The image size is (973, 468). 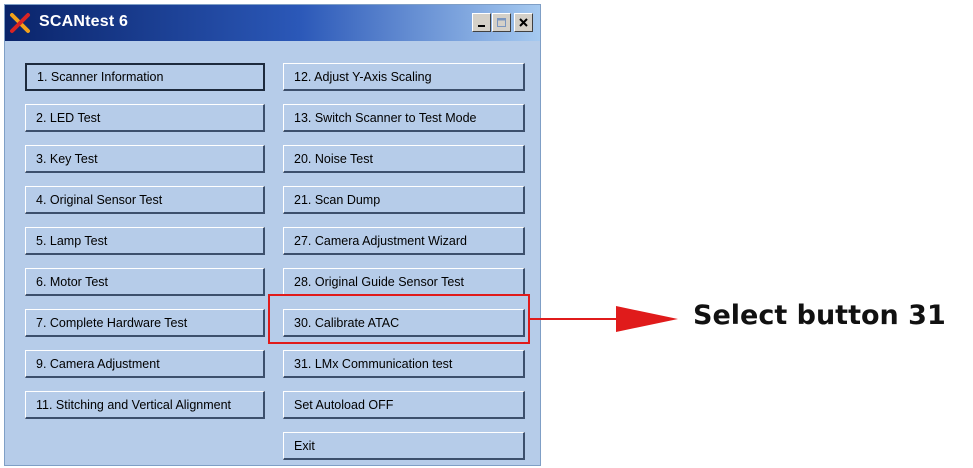 What do you see at coordinates (145, 364) in the screenshot?
I see `camera-adjustment-button: 9. Camera Adjustment` at bounding box center [145, 364].